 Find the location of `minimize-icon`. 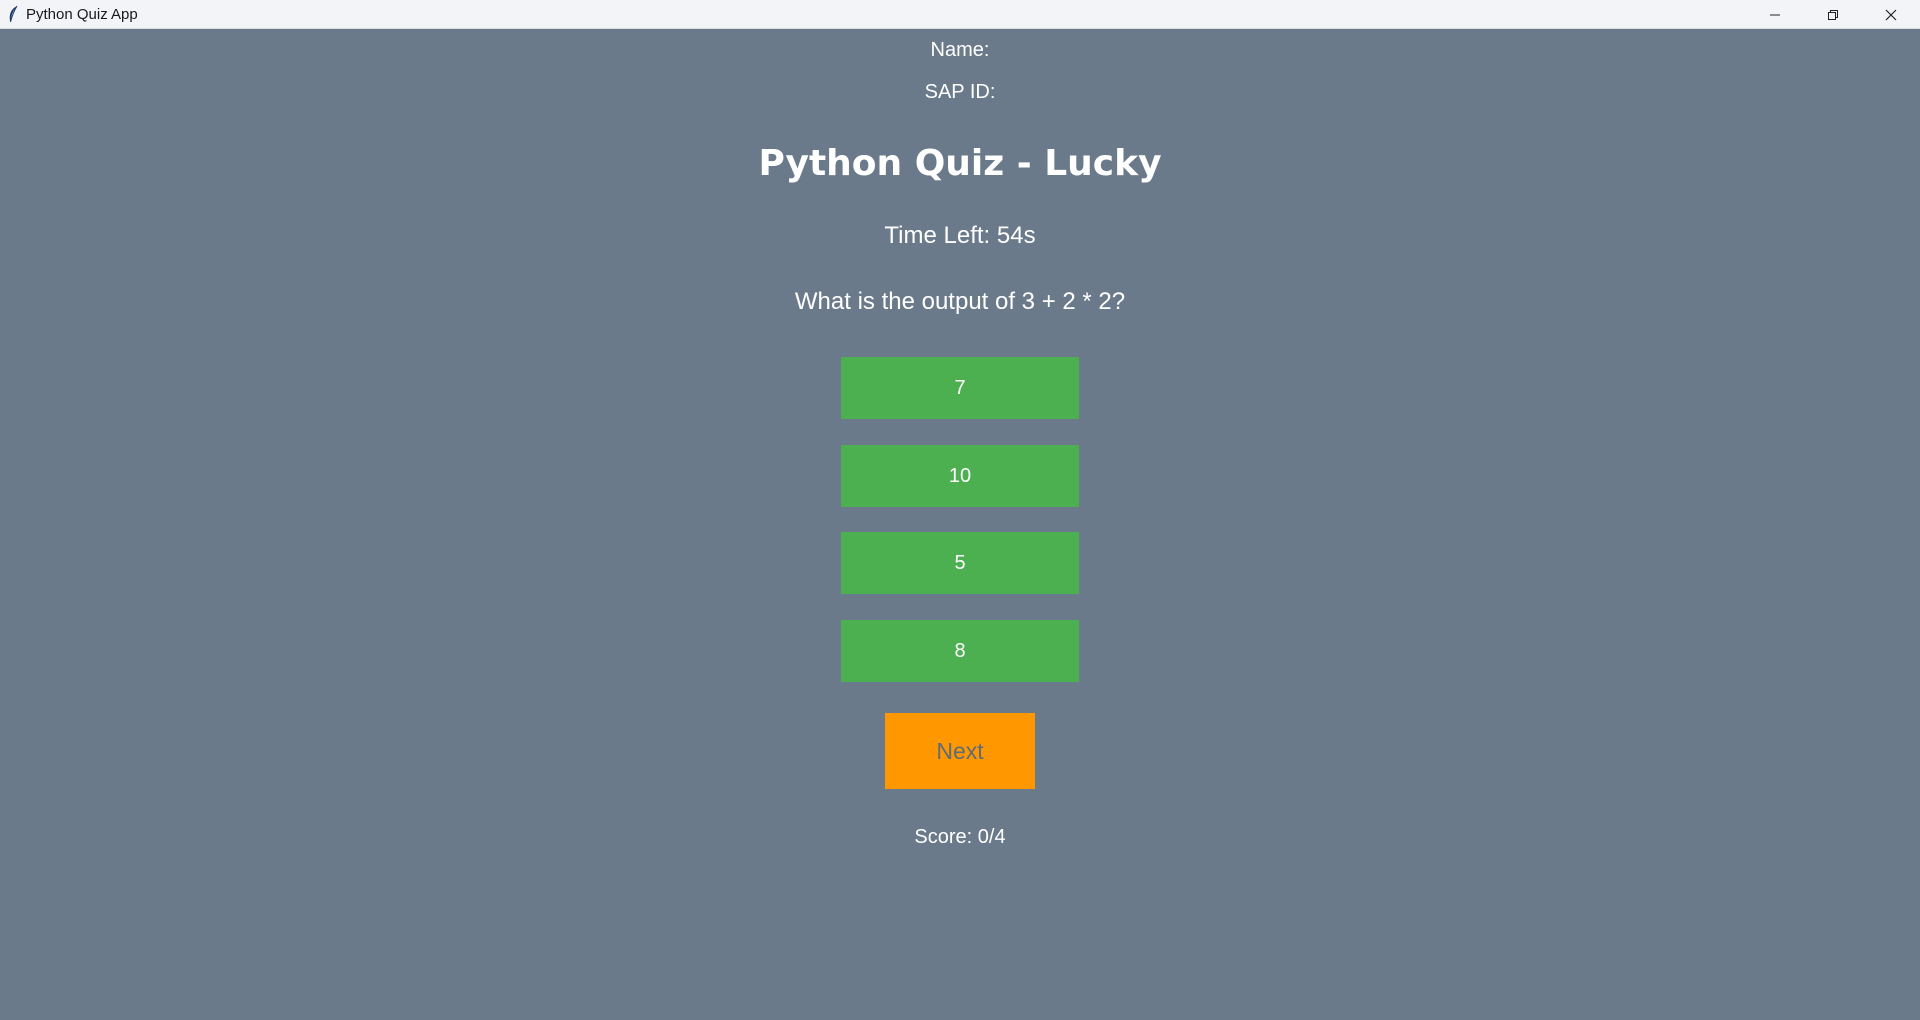

minimize-icon is located at coordinates (1775, 14).